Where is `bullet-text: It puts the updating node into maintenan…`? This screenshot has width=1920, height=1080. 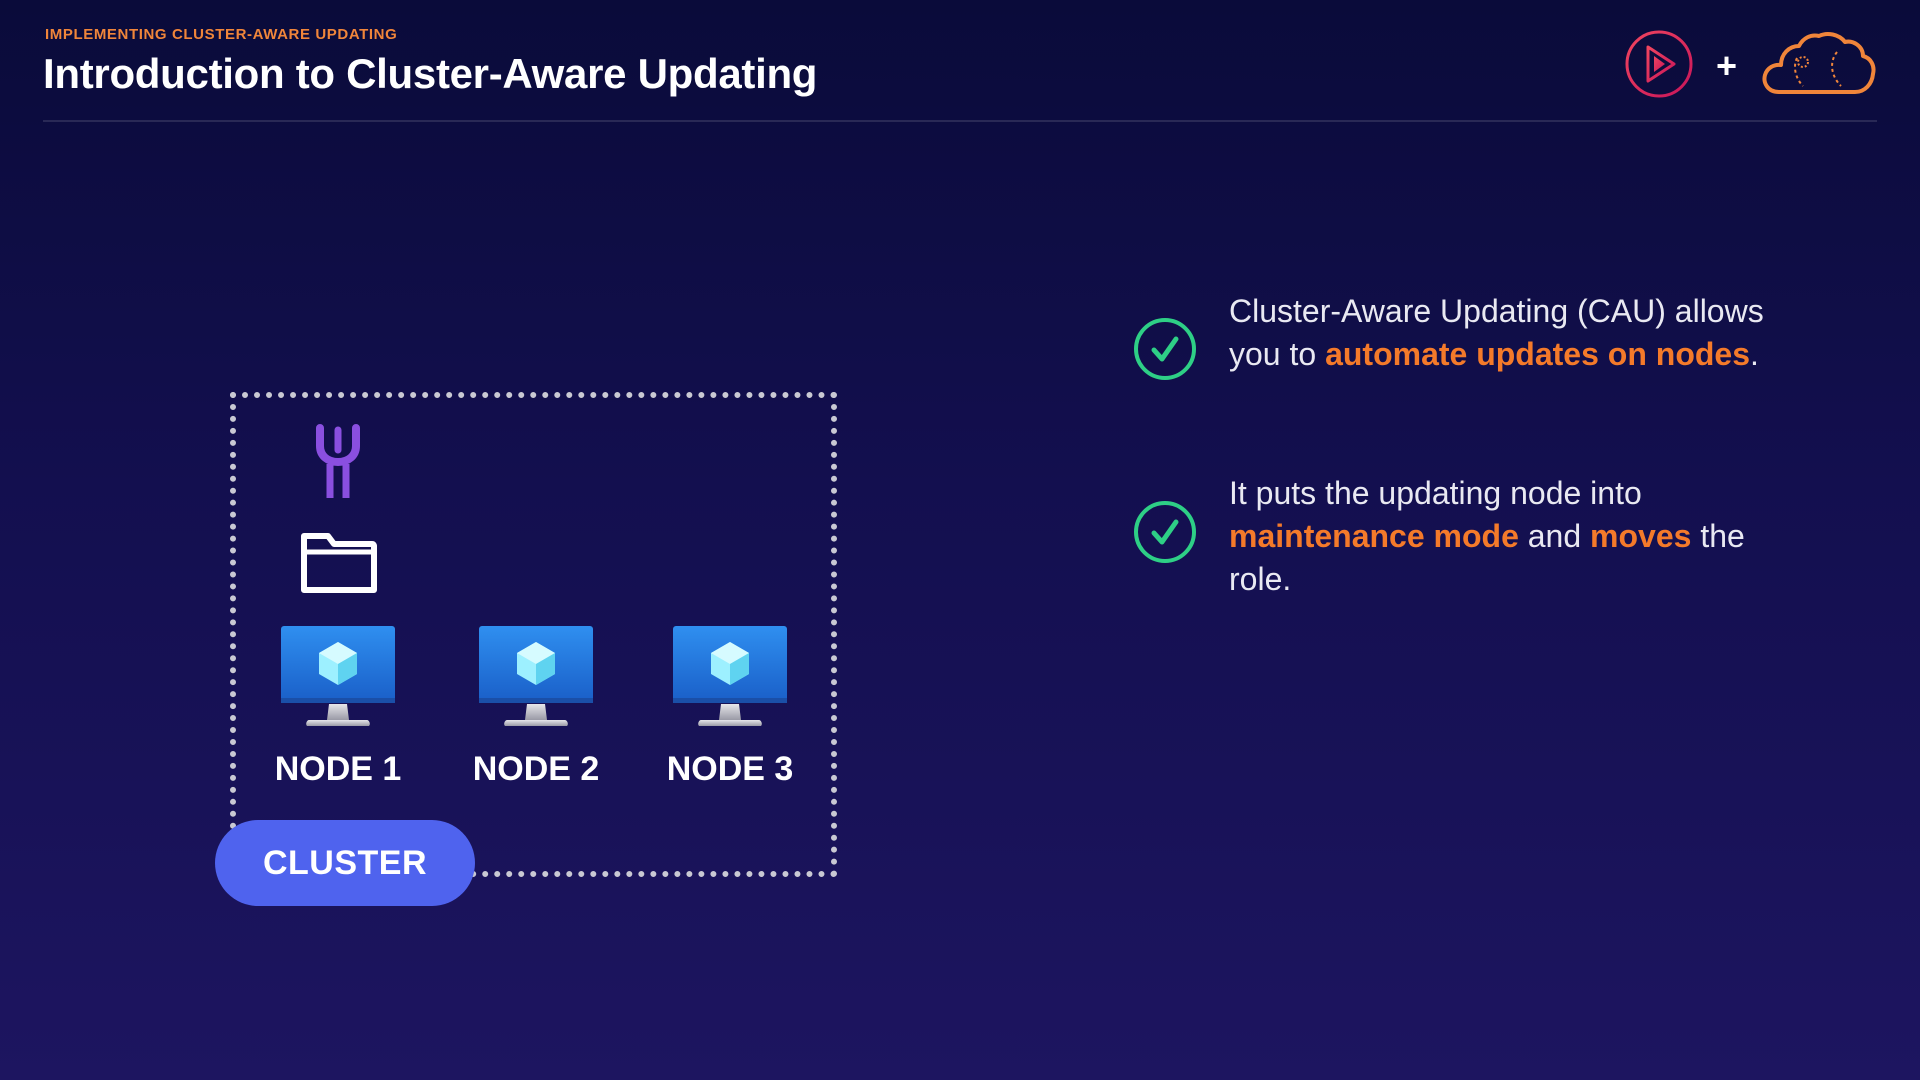 bullet-text: It puts the updating node into maintenan… is located at coordinates (1509, 536).